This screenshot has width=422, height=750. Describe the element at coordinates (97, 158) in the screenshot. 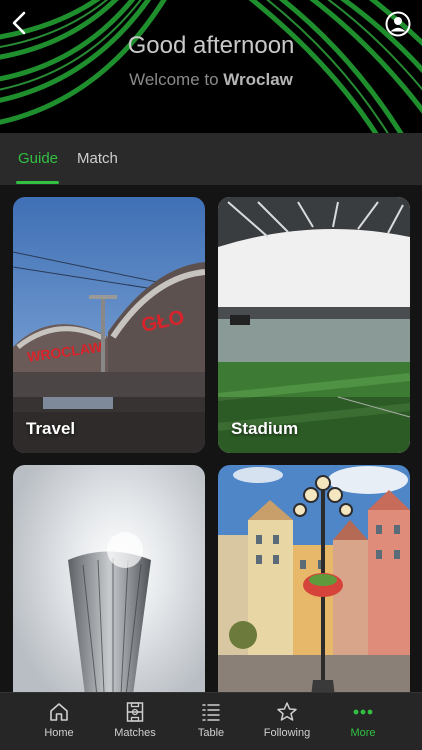

I see `tab-match: Match` at that location.